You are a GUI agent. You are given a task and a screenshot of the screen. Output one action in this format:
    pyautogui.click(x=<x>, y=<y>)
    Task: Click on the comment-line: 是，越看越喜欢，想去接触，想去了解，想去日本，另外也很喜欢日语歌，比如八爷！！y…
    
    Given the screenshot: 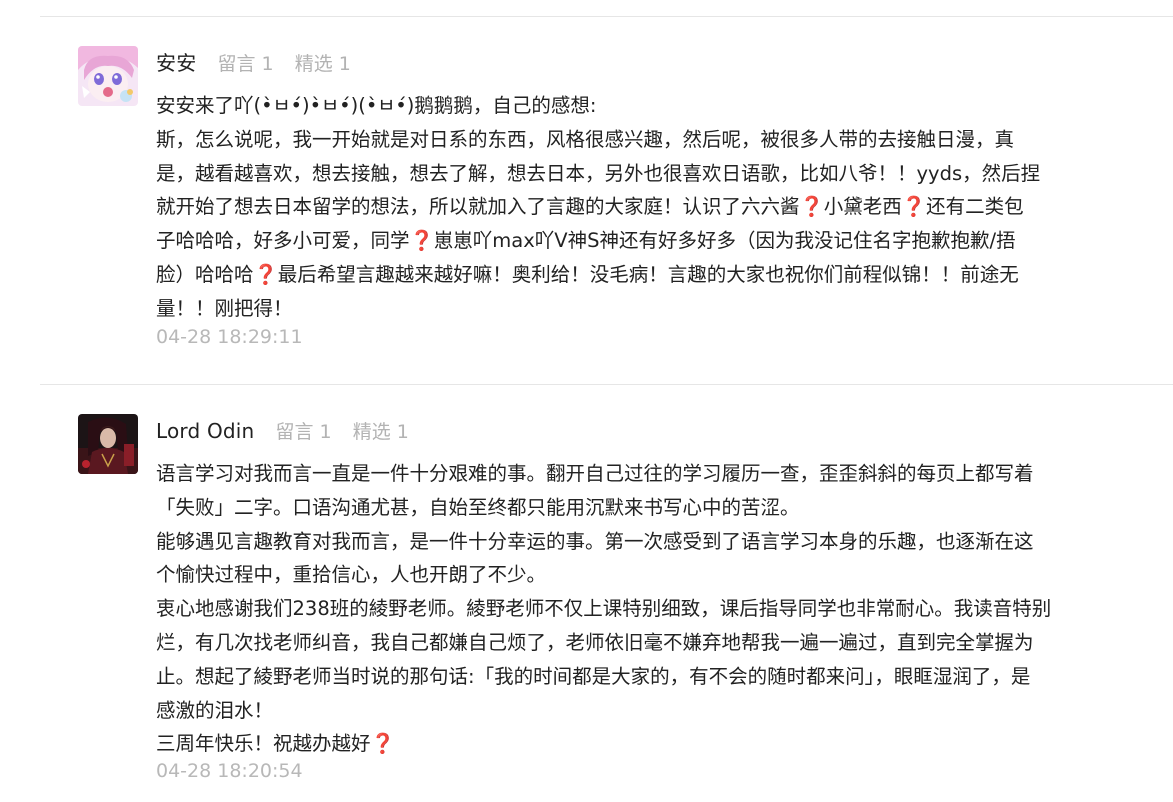 What is the action you would take?
    pyautogui.click(x=598, y=173)
    